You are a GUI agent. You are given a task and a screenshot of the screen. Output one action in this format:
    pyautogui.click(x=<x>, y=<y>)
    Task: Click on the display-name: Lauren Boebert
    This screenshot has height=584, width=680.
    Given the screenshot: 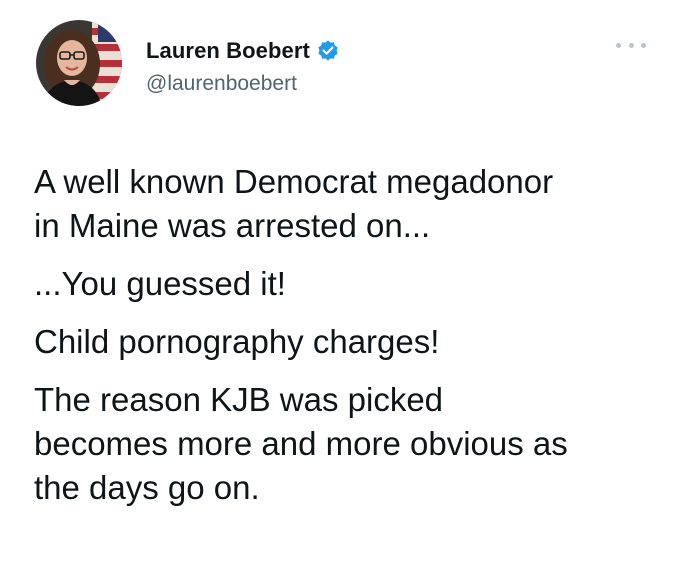 What is the action you would take?
    pyautogui.click(x=228, y=51)
    